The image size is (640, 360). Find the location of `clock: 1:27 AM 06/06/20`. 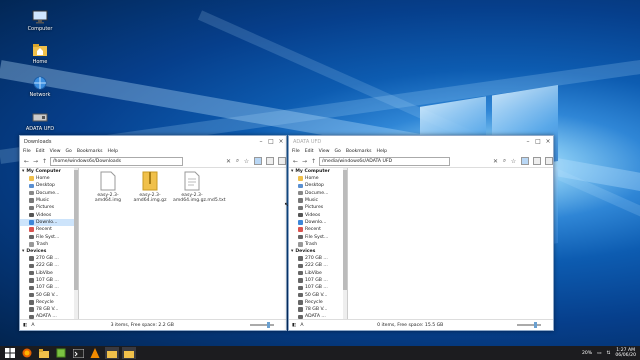

clock: 1:27 AM 06/06/20 is located at coordinates (625, 353).